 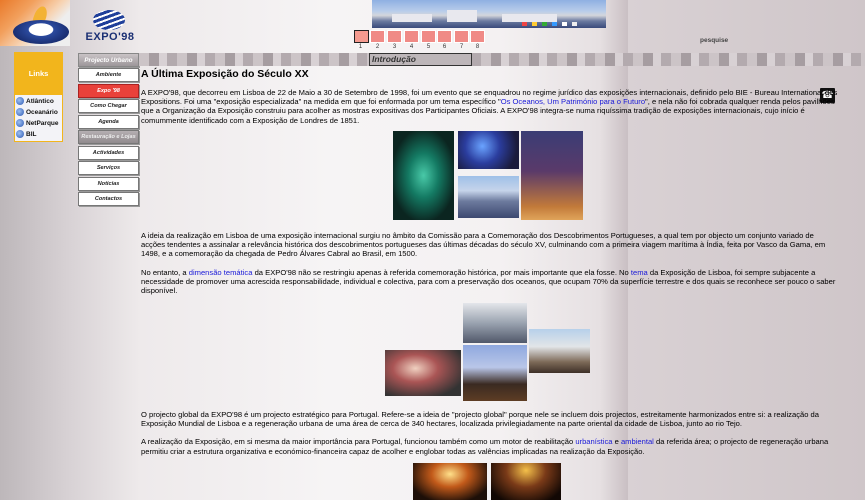 I want to click on expo98-logo: EXPO'98, so click(x=110, y=27).